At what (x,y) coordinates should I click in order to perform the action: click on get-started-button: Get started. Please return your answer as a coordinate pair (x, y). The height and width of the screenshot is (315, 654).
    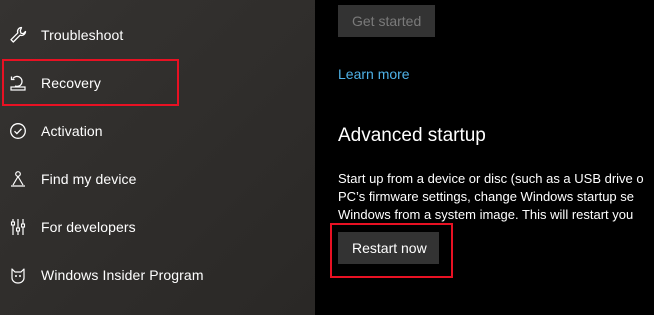
    Looking at the image, I should click on (386, 21).